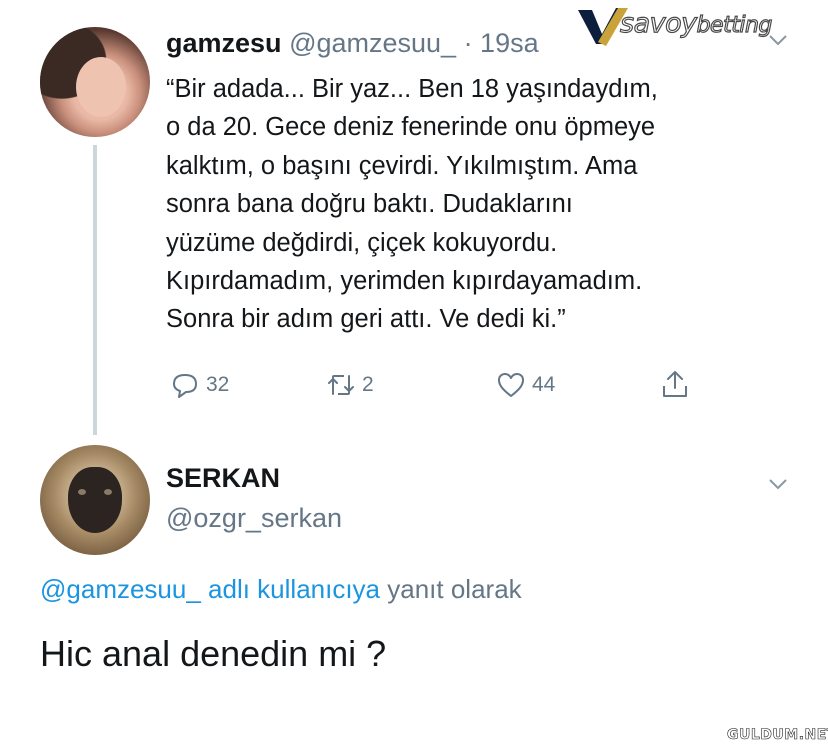 The width and height of the screenshot is (828, 748). I want to click on logo-main-text: savoy, so click(658, 23).